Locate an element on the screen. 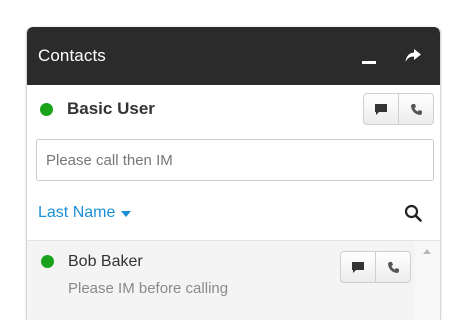 This screenshot has width=452, height=320. panel-title: Contacts is located at coordinates (72, 55).